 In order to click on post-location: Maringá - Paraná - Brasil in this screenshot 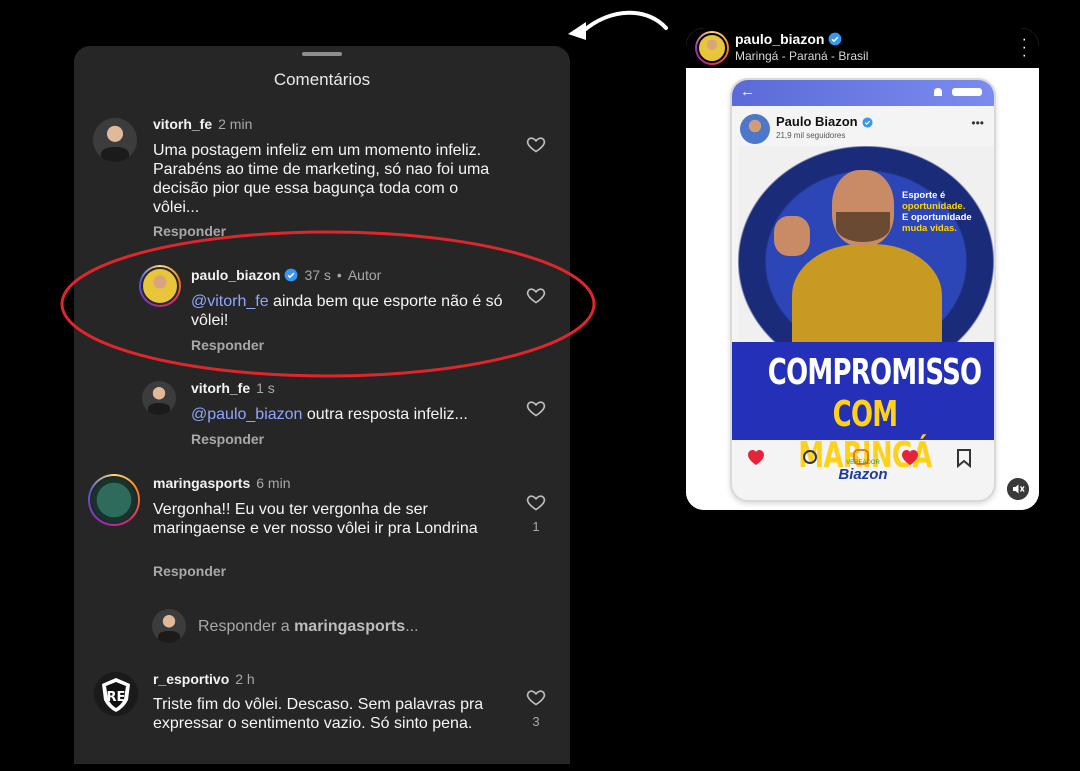, I will do `click(801, 56)`.